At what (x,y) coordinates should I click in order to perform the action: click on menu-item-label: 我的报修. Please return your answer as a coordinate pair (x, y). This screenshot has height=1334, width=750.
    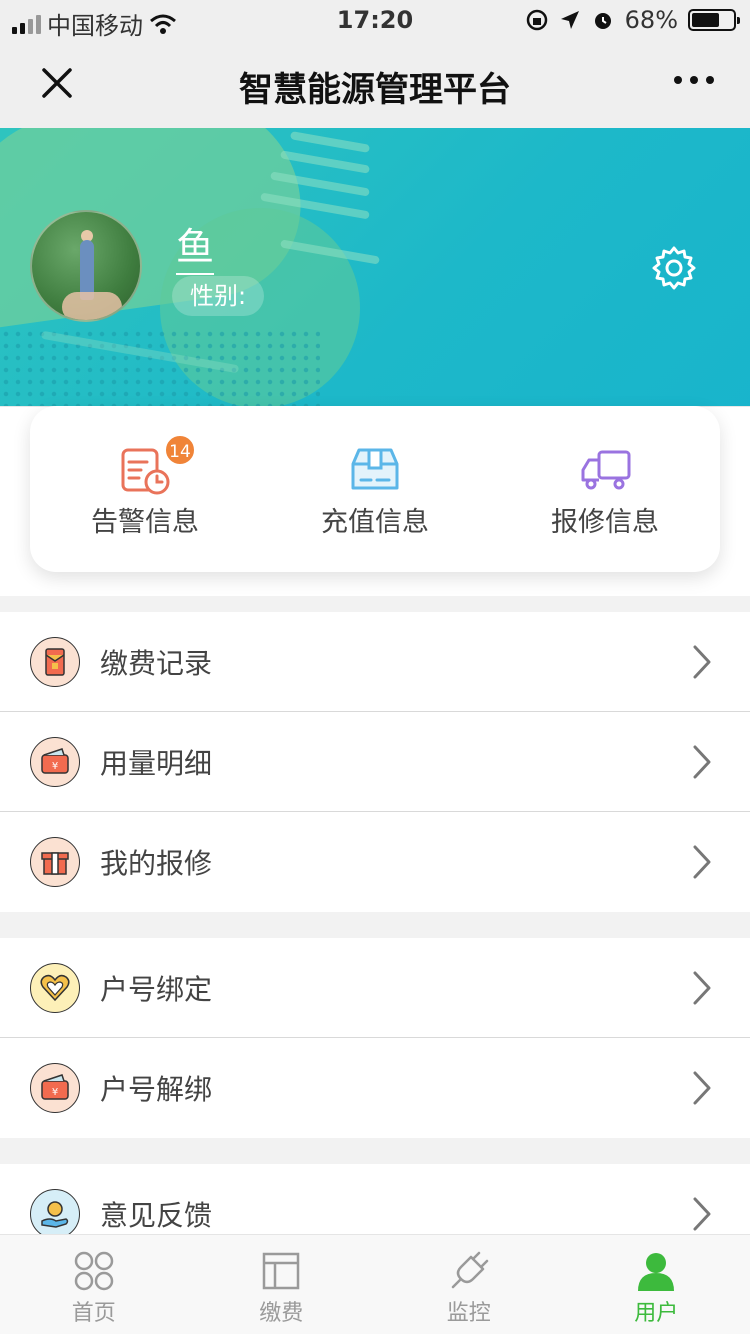
    Looking at the image, I should click on (156, 863).